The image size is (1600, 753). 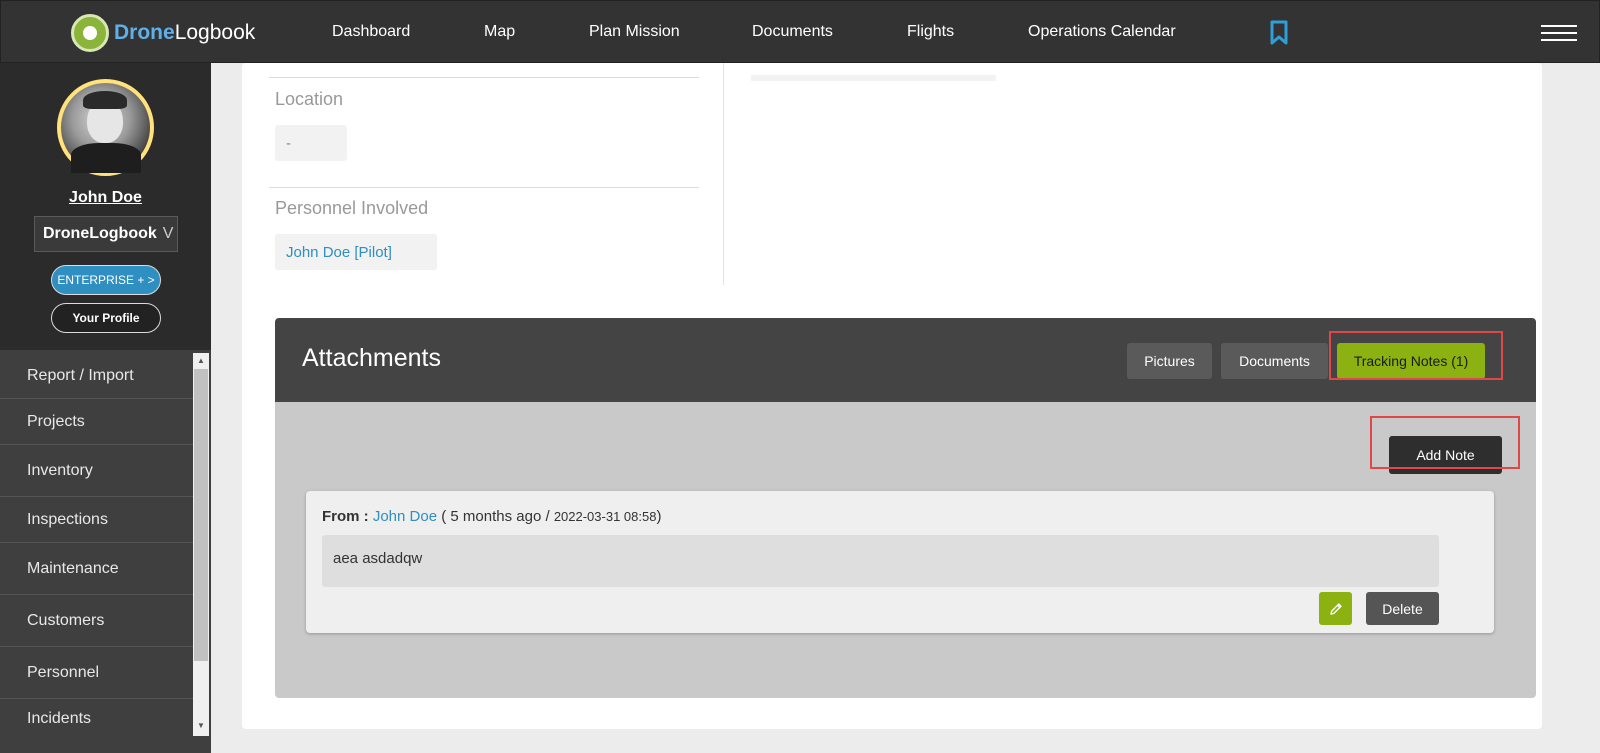 I want to click on logo-text: DroneLogbook, so click(x=185, y=32).